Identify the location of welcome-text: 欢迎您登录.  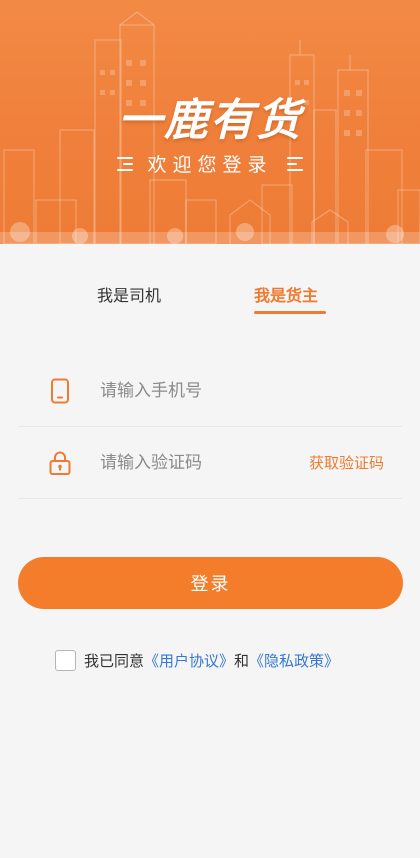
(210, 165).